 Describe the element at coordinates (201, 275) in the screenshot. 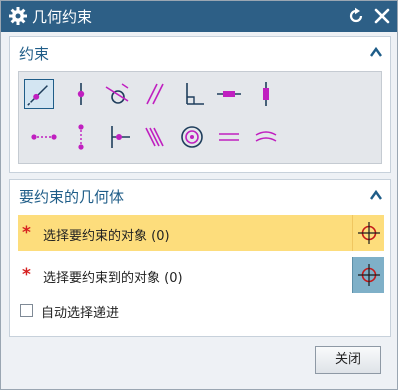

I see `select-target-row: * 选择要约束到的对象 (0)` at that location.